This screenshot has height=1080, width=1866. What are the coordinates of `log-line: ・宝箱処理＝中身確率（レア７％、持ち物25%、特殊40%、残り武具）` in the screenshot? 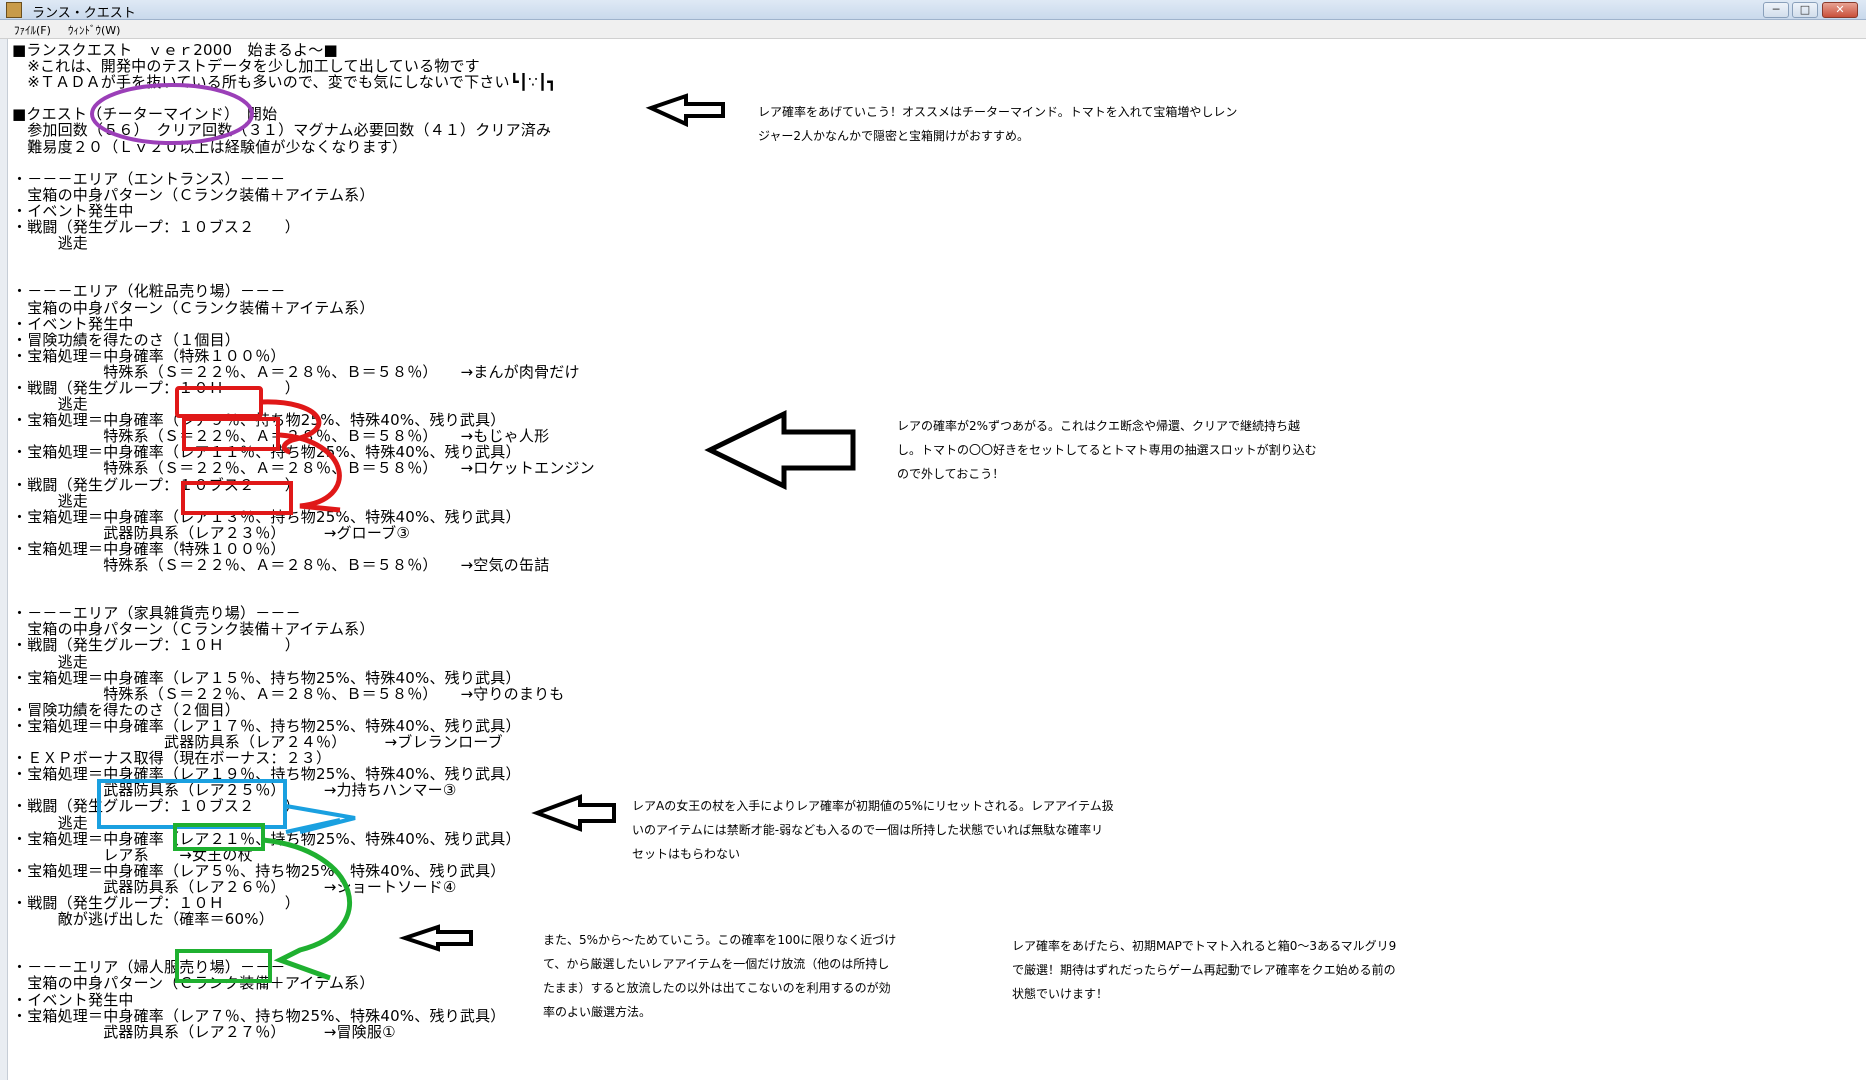 It's located at (259, 1015).